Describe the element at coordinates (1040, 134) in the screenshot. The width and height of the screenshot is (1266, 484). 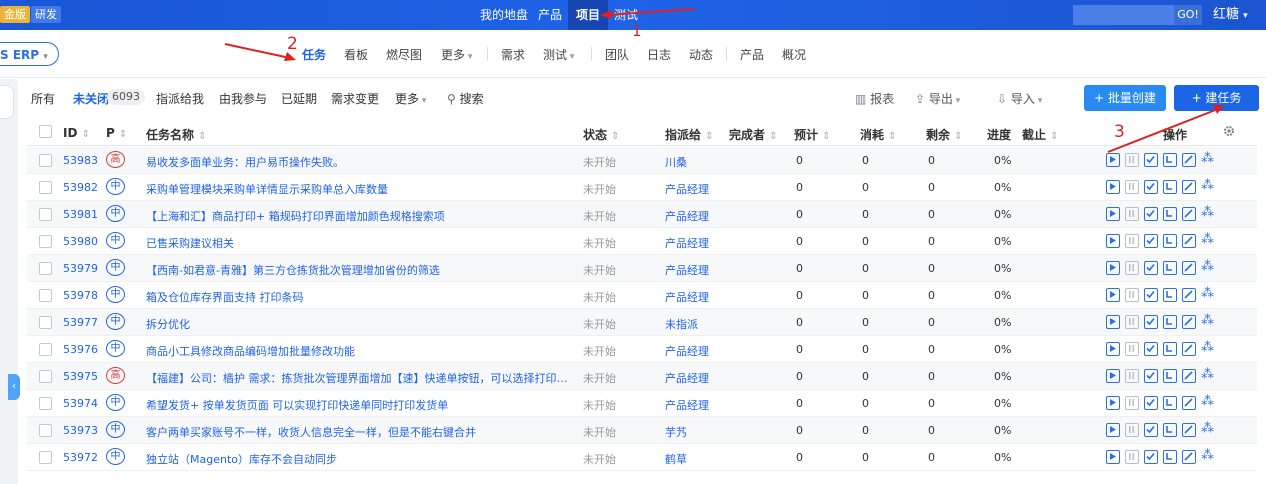
I see `col-deadline: 截止 ⇕` at that location.